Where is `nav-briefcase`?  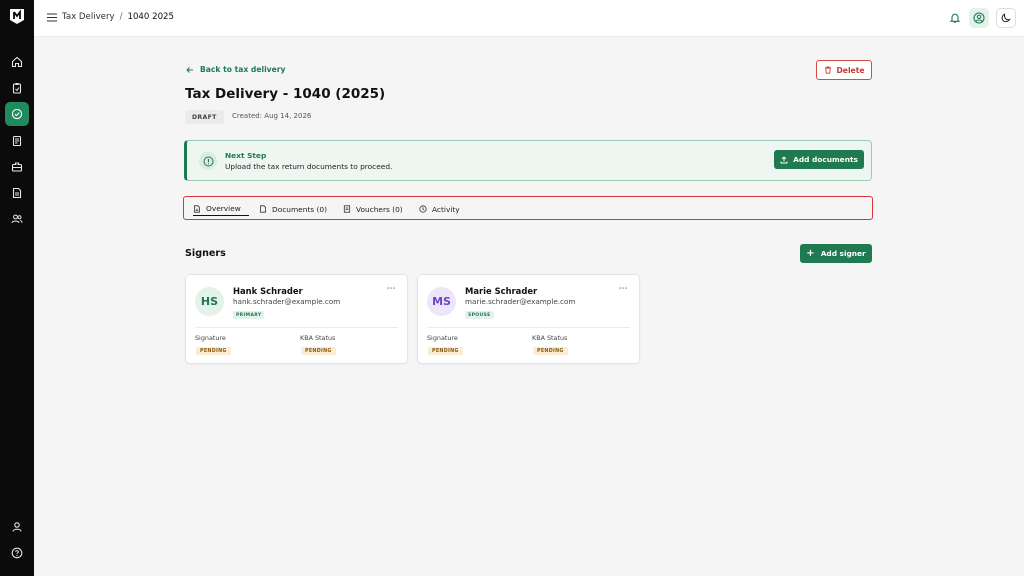
nav-briefcase is located at coordinates (17, 167).